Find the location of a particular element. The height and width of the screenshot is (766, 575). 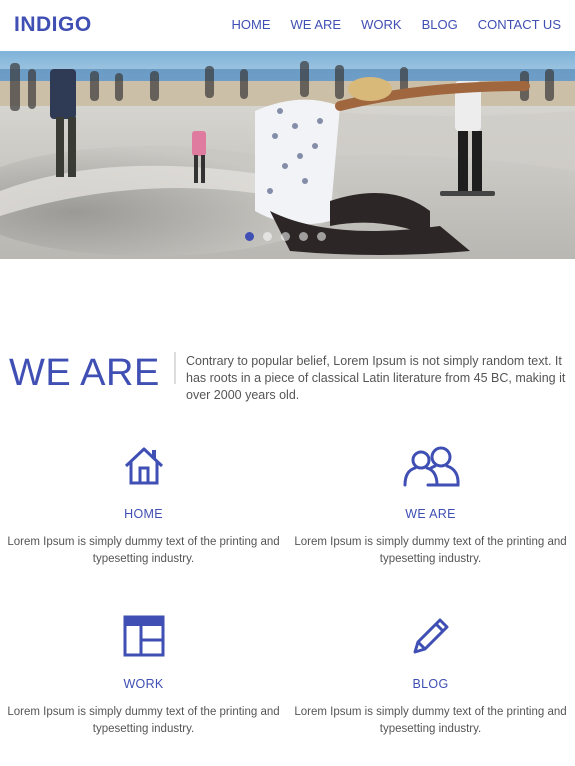

we-are-heading: WE ARE is located at coordinates (84, 373).